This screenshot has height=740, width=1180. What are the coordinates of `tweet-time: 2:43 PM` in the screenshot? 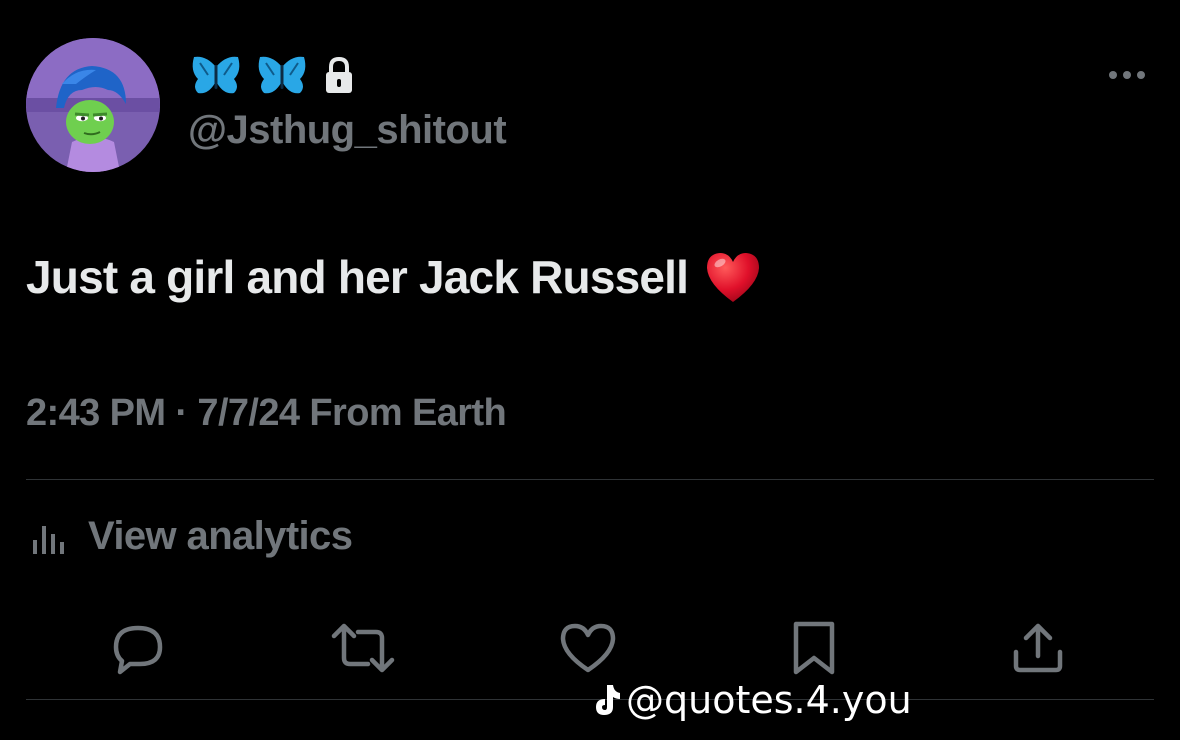 It's located at (96, 413).